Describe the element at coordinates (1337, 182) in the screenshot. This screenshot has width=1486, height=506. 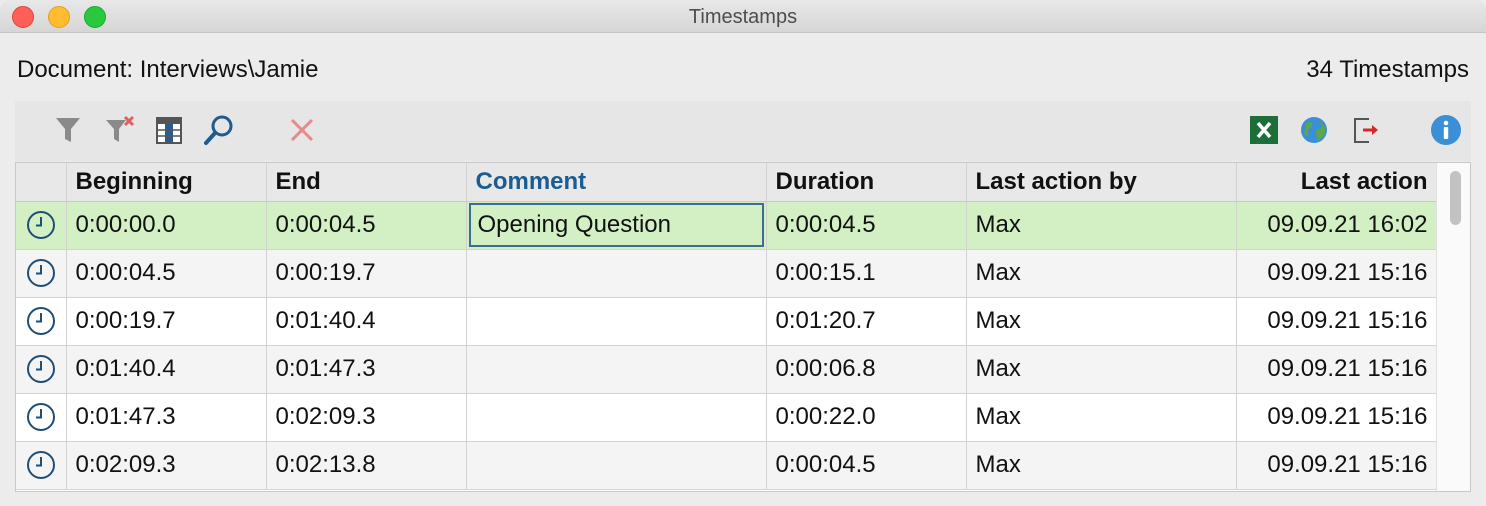
I see `column-header-last-action: Last action` at that location.